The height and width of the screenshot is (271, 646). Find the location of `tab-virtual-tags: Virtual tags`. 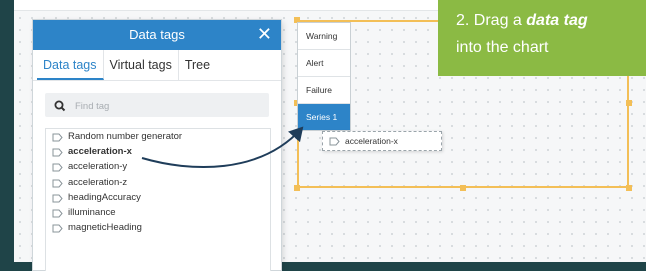

tab-virtual-tags: Virtual tags is located at coordinates (141, 65).